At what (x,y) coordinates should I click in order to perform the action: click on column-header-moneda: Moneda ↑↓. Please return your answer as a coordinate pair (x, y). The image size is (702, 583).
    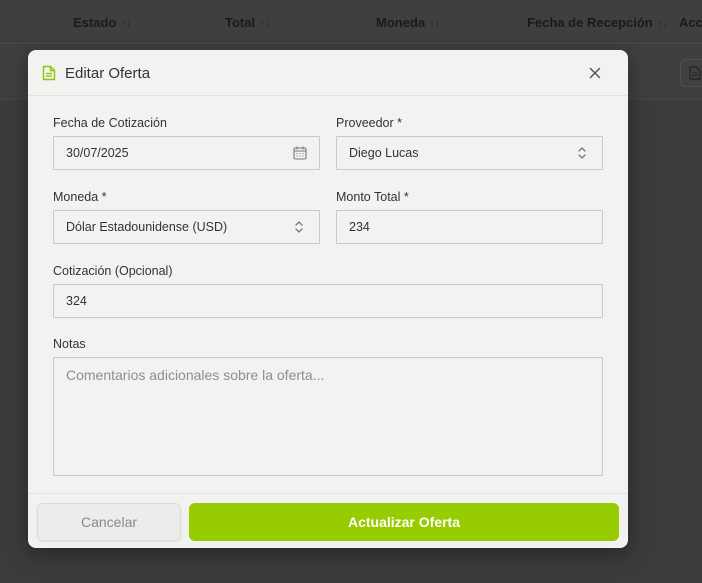
    Looking at the image, I should click on (408, 22).